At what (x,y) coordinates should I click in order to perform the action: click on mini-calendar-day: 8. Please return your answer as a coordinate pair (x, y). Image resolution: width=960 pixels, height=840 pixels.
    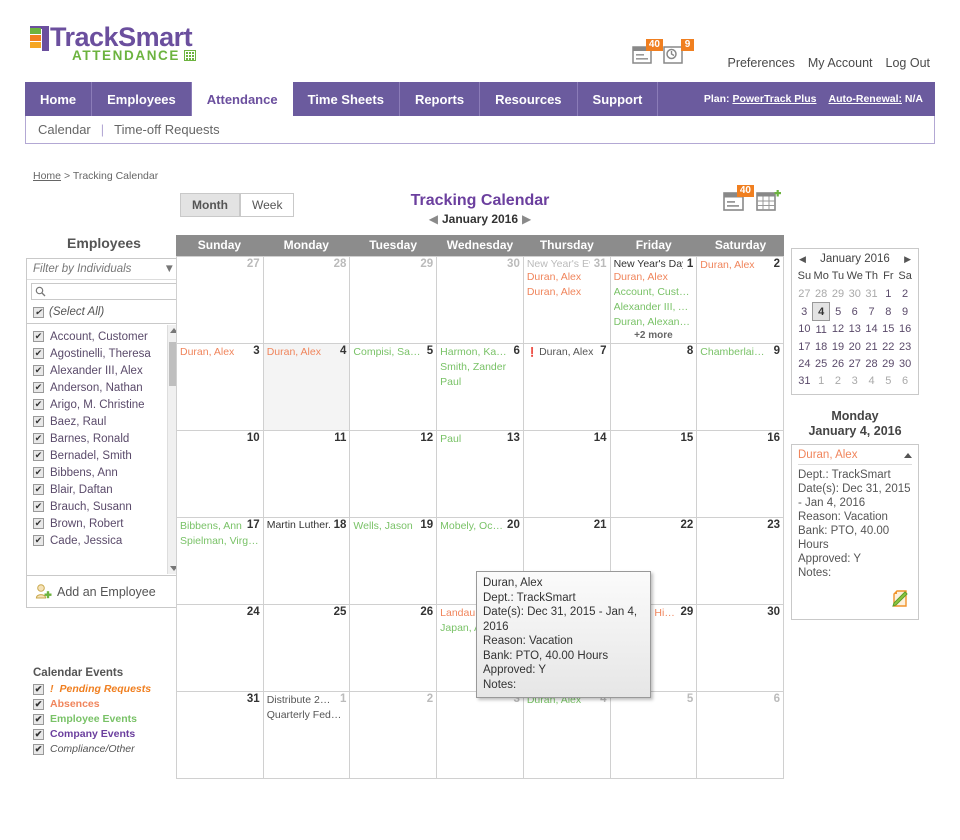
    Looking at the image, I should click on (888, 312).